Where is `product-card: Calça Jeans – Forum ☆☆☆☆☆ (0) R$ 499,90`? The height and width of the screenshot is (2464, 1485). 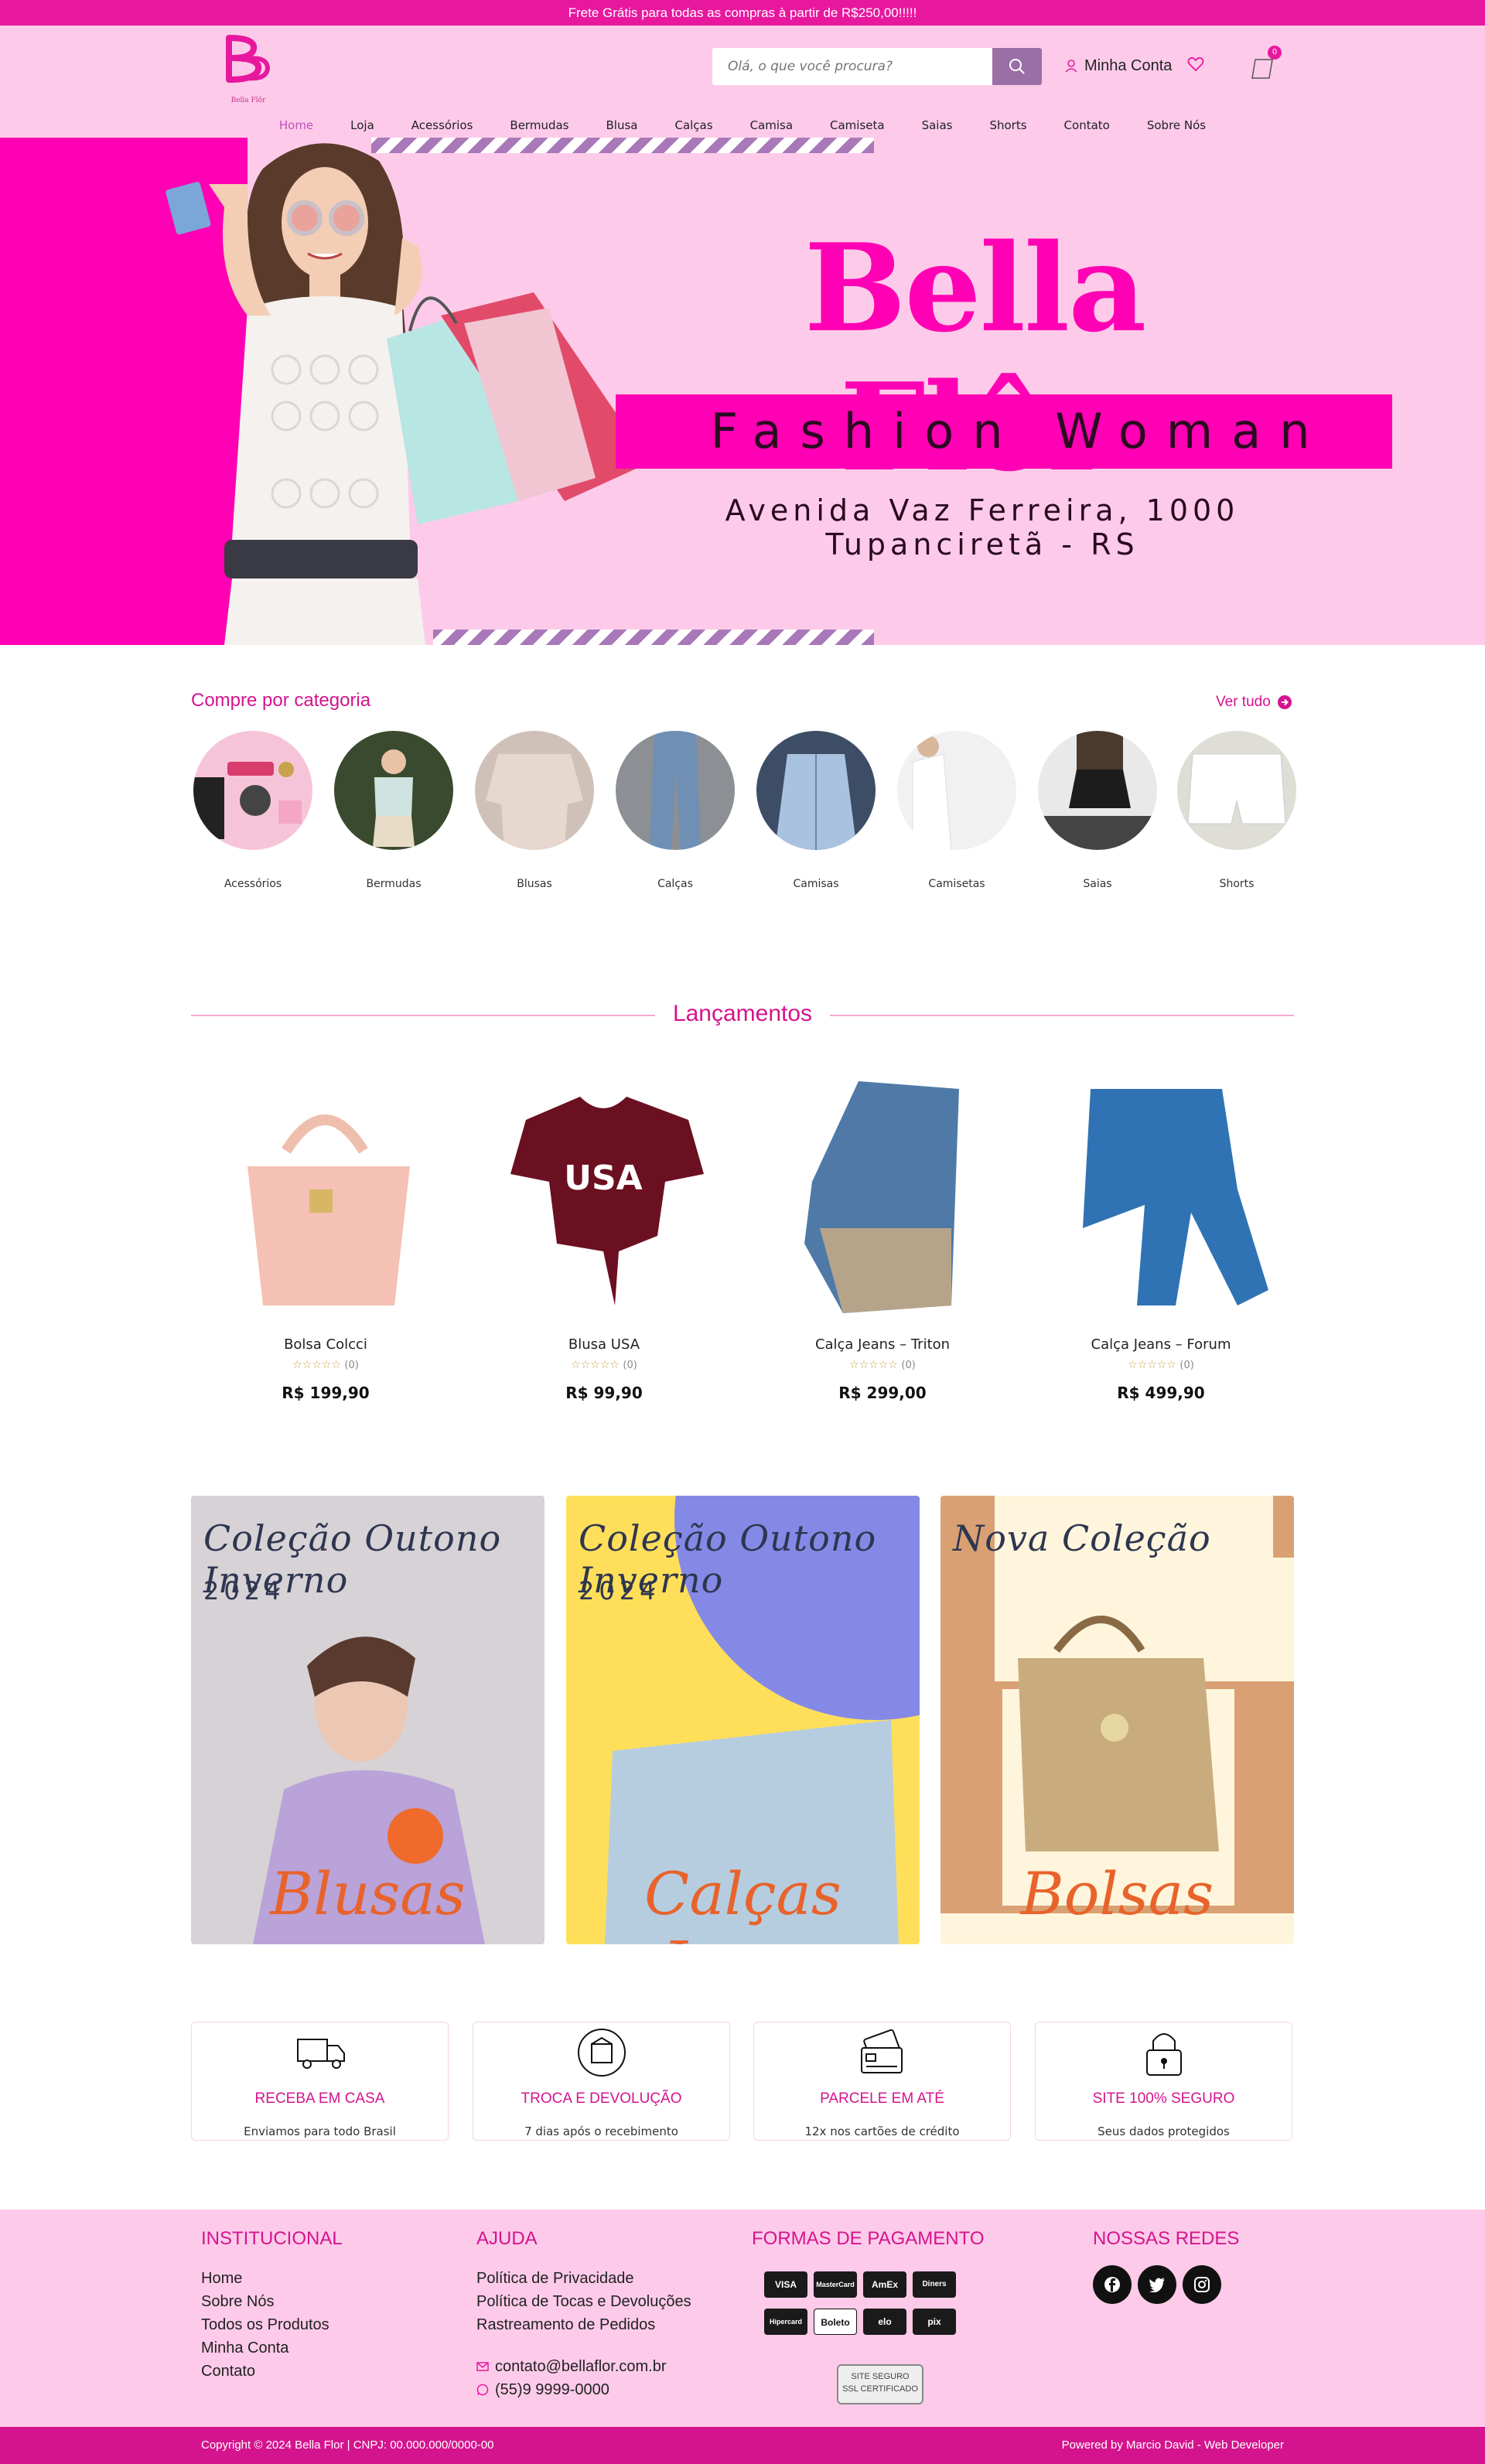 product-card: Calça Jeans – Forum ☆☆☆☆☆ (0) R$ 499,90 is located at coordinates (1160, 1237).